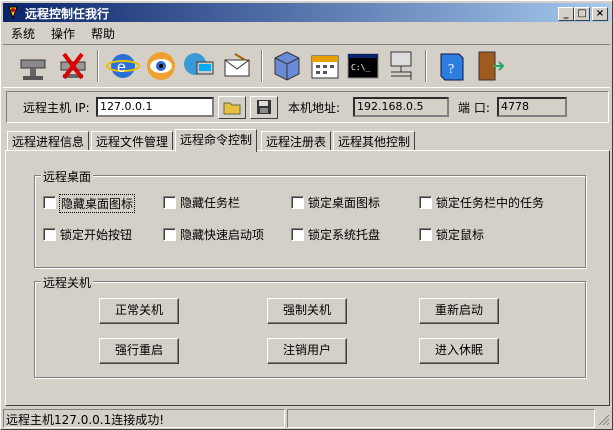 The height and width of the screenshot is (430, 613). I want to click on menu-system: 系统, so click(23, 33).